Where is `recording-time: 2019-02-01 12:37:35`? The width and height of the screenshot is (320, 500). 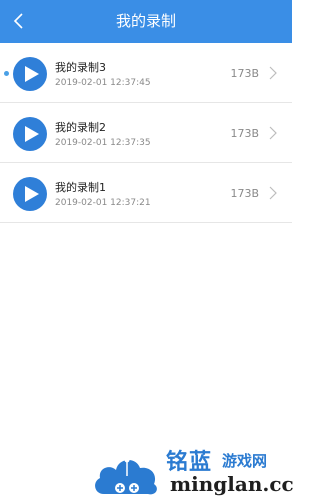
recording-time: 2019-02-01 12:37:35 is located at coordinates (103, 143).